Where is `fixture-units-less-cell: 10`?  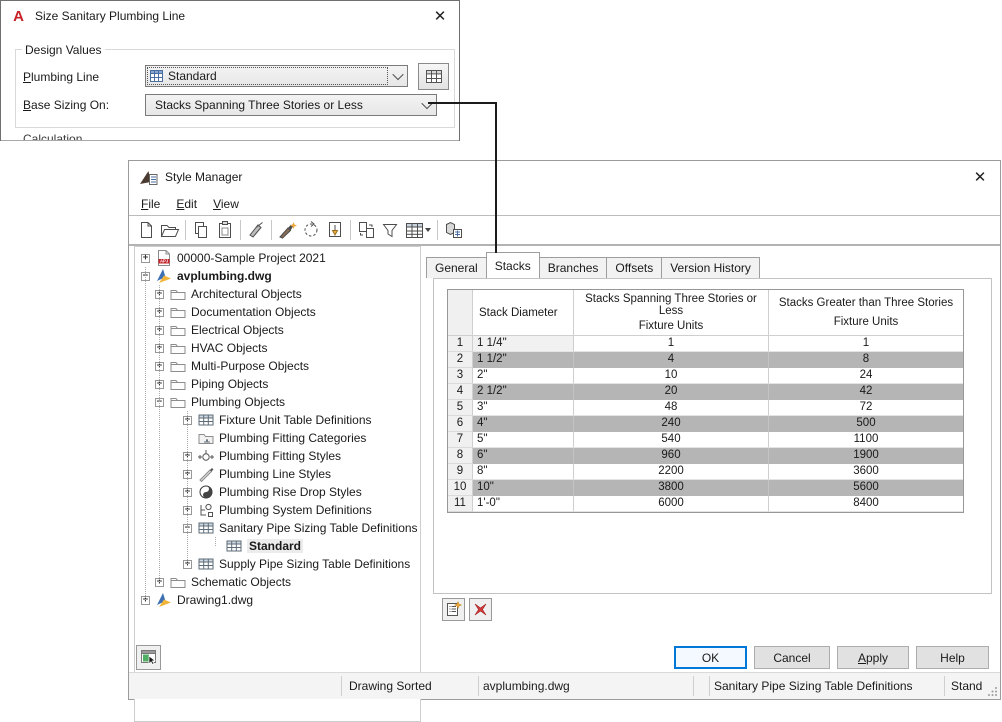
fixture-units-less-cell: 10 is located at coordinates (671, 376).